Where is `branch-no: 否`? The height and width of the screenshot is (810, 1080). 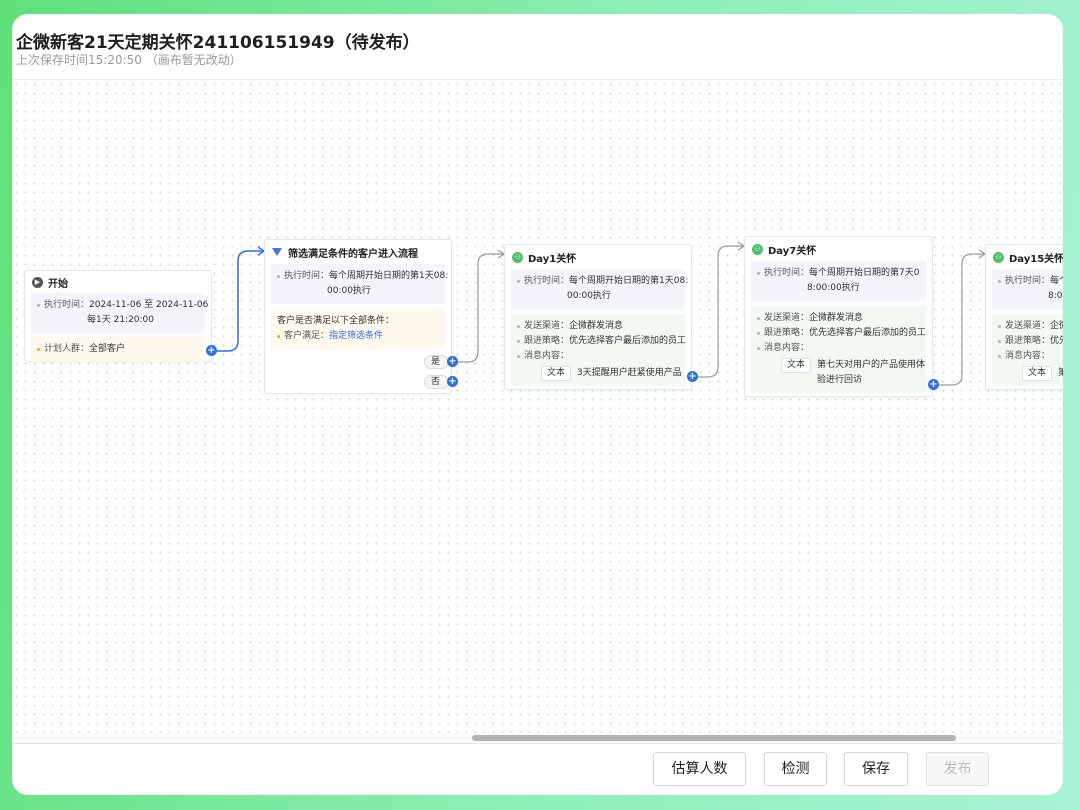
branch-no: 否 is located at coordinates (437, 382).